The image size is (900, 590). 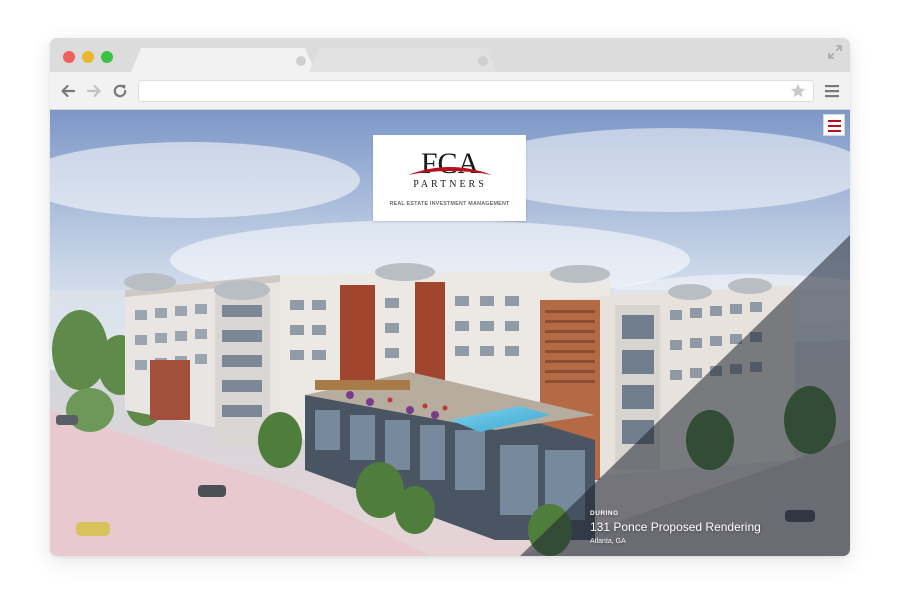 What do you see at coordinates (403, 61) in the screenshot?
I see `browser-tab-inactive` at bounding box center [403, 61].